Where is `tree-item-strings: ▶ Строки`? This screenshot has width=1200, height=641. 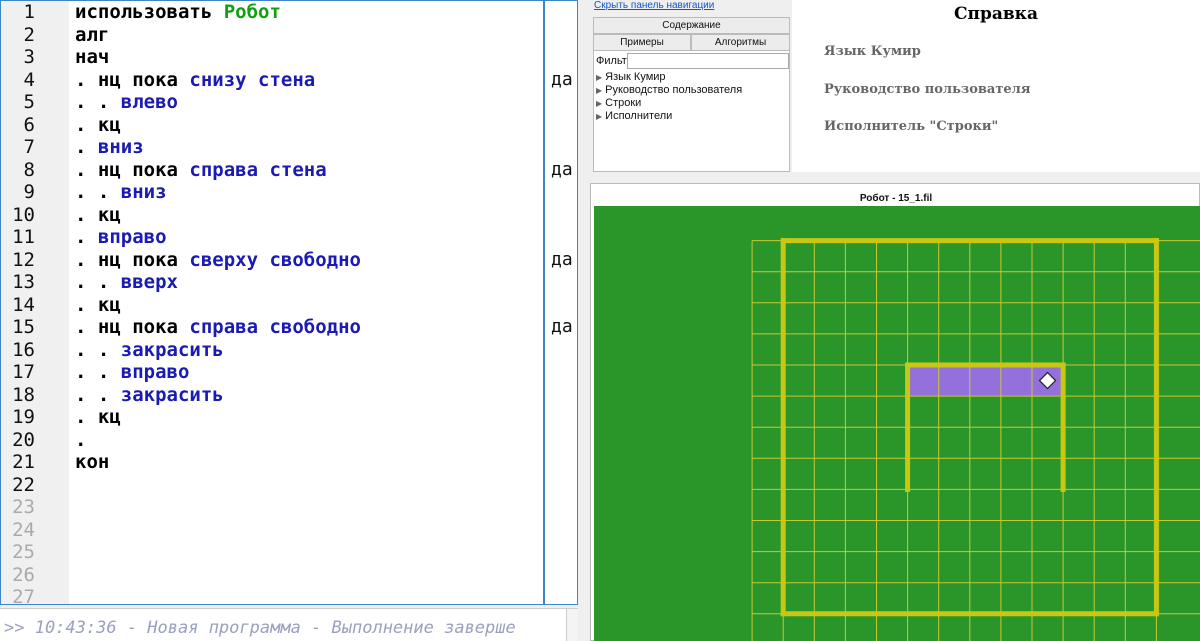 tree-item-strings: ▶ Строки is located at coordinates (618, 103).